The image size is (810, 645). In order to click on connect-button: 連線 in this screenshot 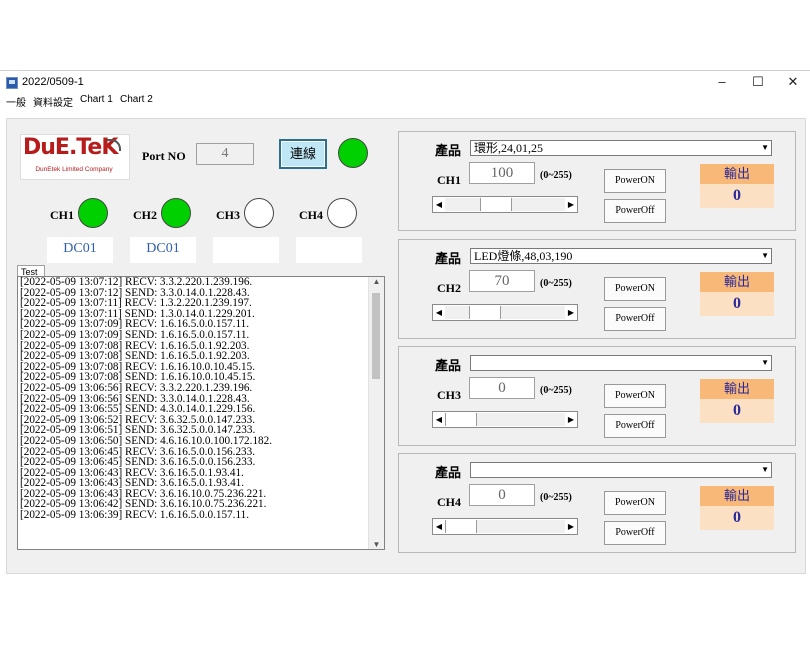, I will do `click(303, 154)`.